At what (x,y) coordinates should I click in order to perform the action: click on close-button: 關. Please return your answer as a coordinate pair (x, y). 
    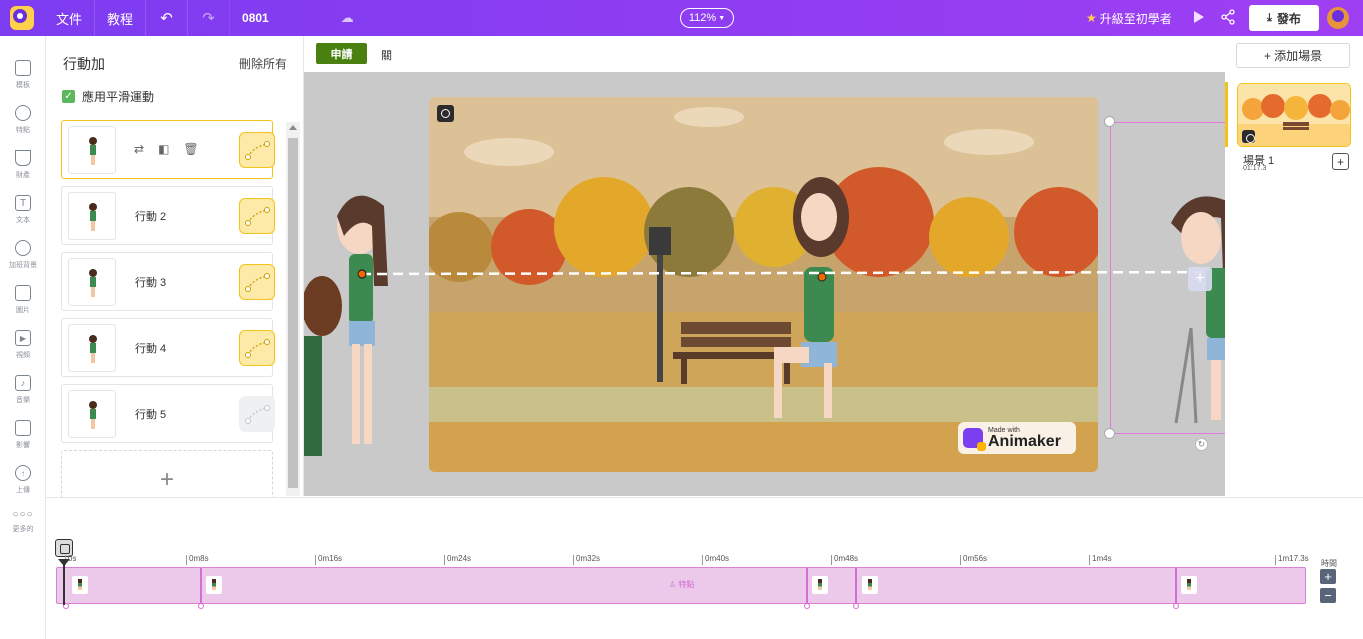
    Looking at the image, I should click on (386, 55).